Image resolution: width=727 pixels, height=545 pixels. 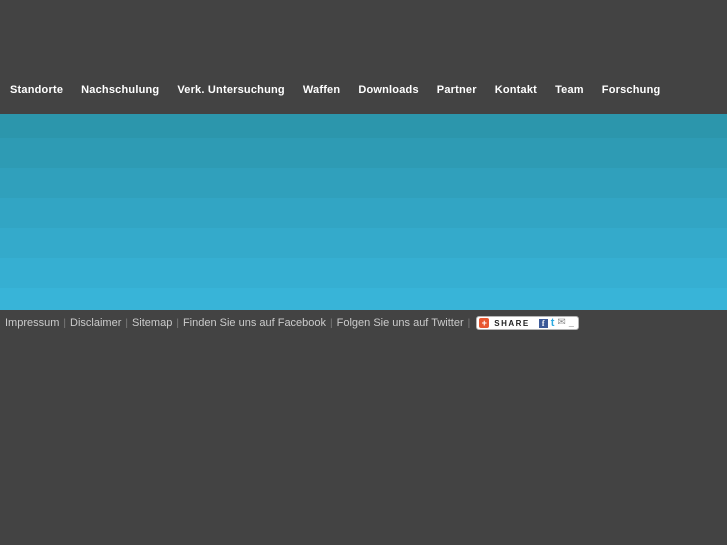 What do you see at coordinates (36, 90) in the screenshot?
I see `nav-item-standorte: Standorte` at bounding box center [36, 90].